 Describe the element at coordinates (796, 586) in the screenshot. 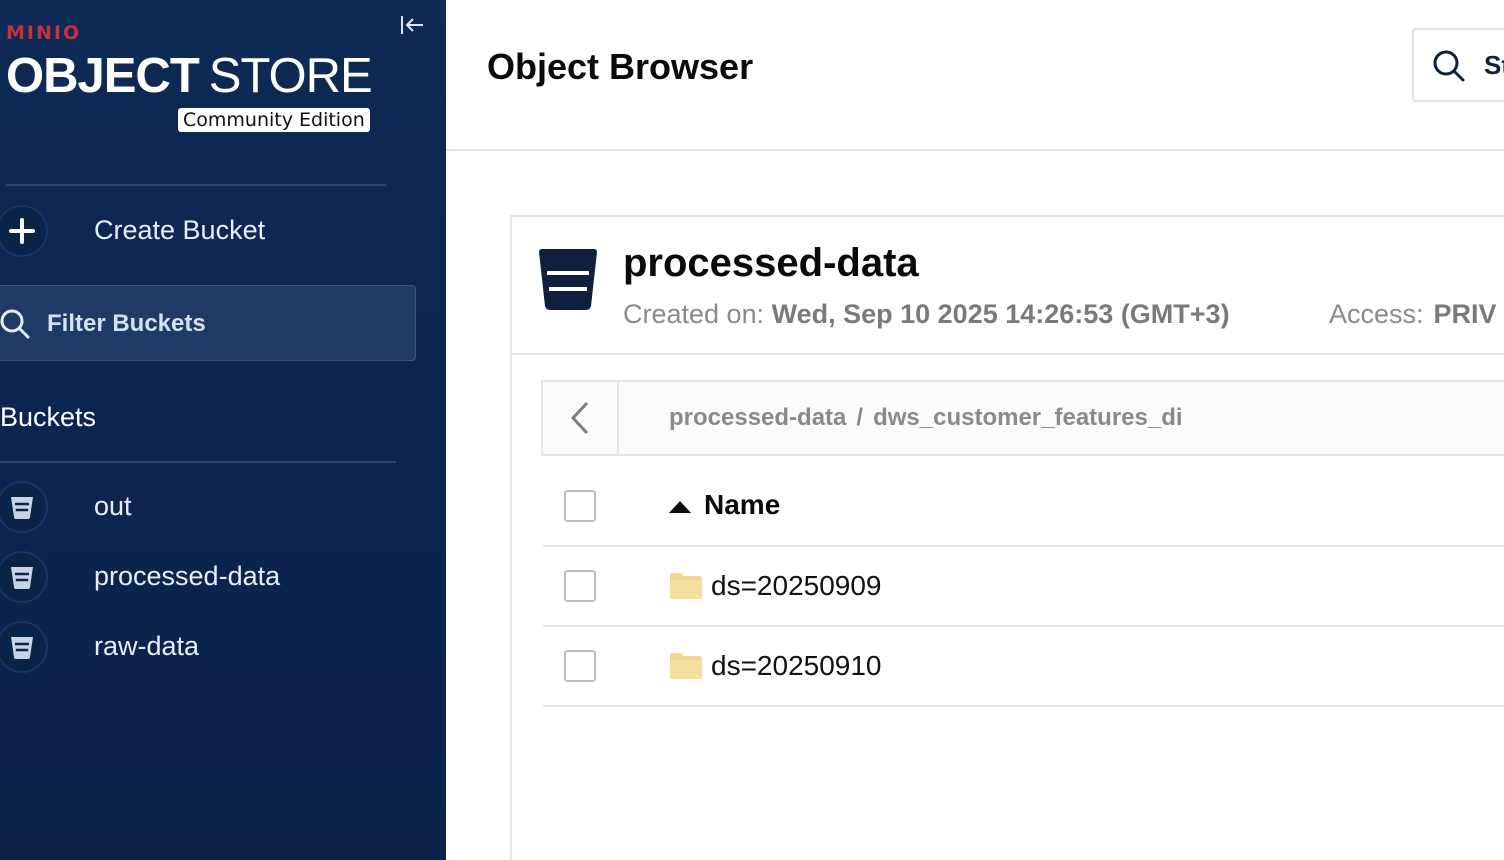

I see `object-name: ds=20250909` at that location.